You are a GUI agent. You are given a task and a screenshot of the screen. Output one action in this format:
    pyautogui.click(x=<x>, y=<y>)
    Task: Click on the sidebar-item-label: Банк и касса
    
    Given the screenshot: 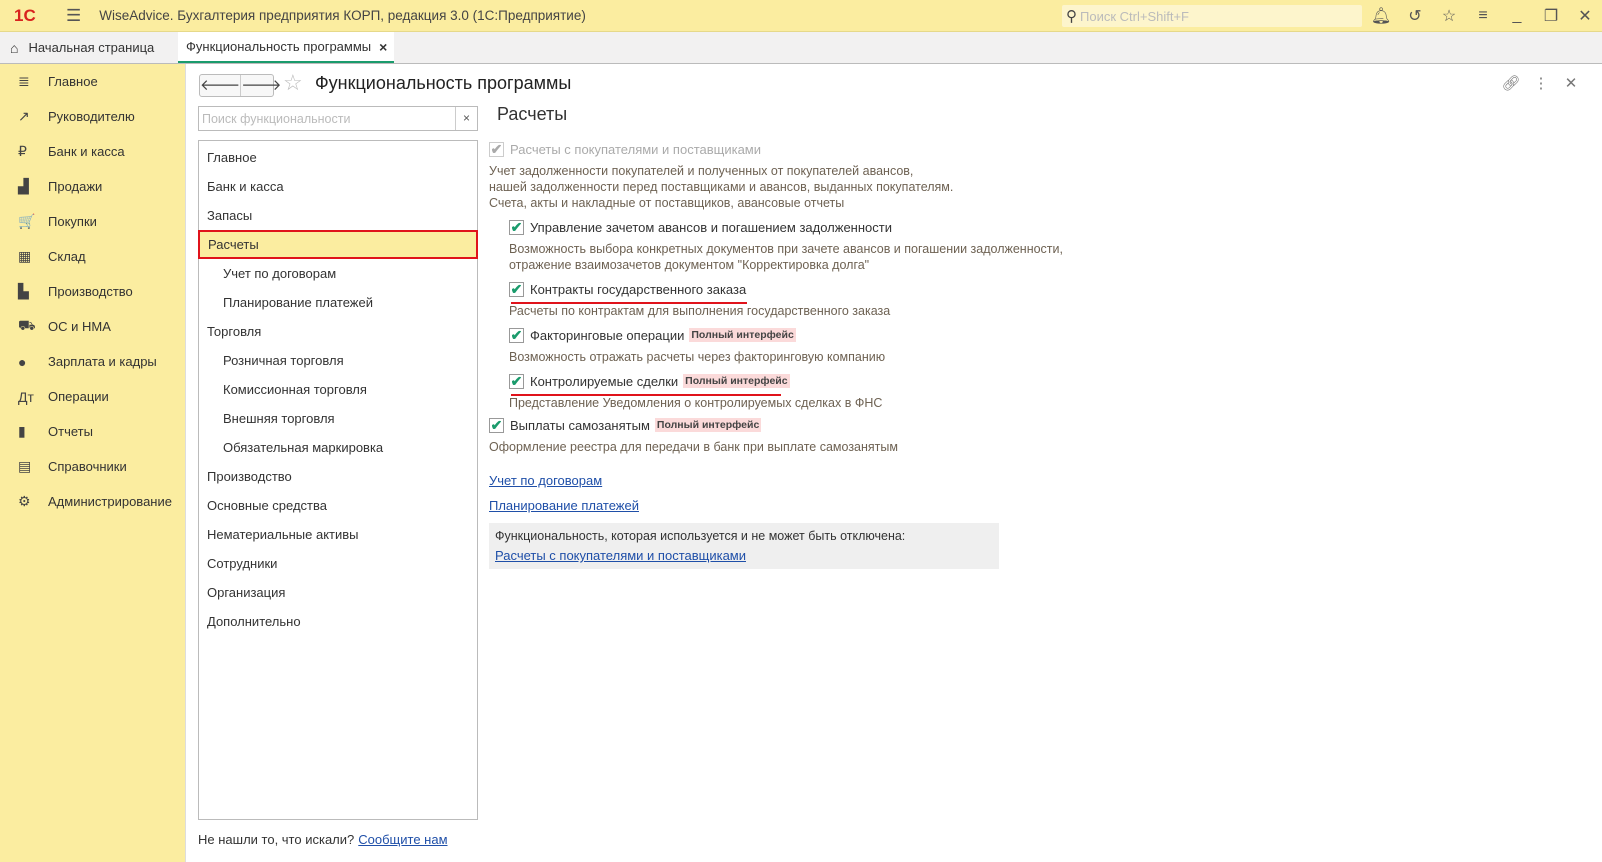 What is the action you would take?
    pyautogui.click(x=86, y=151)
    